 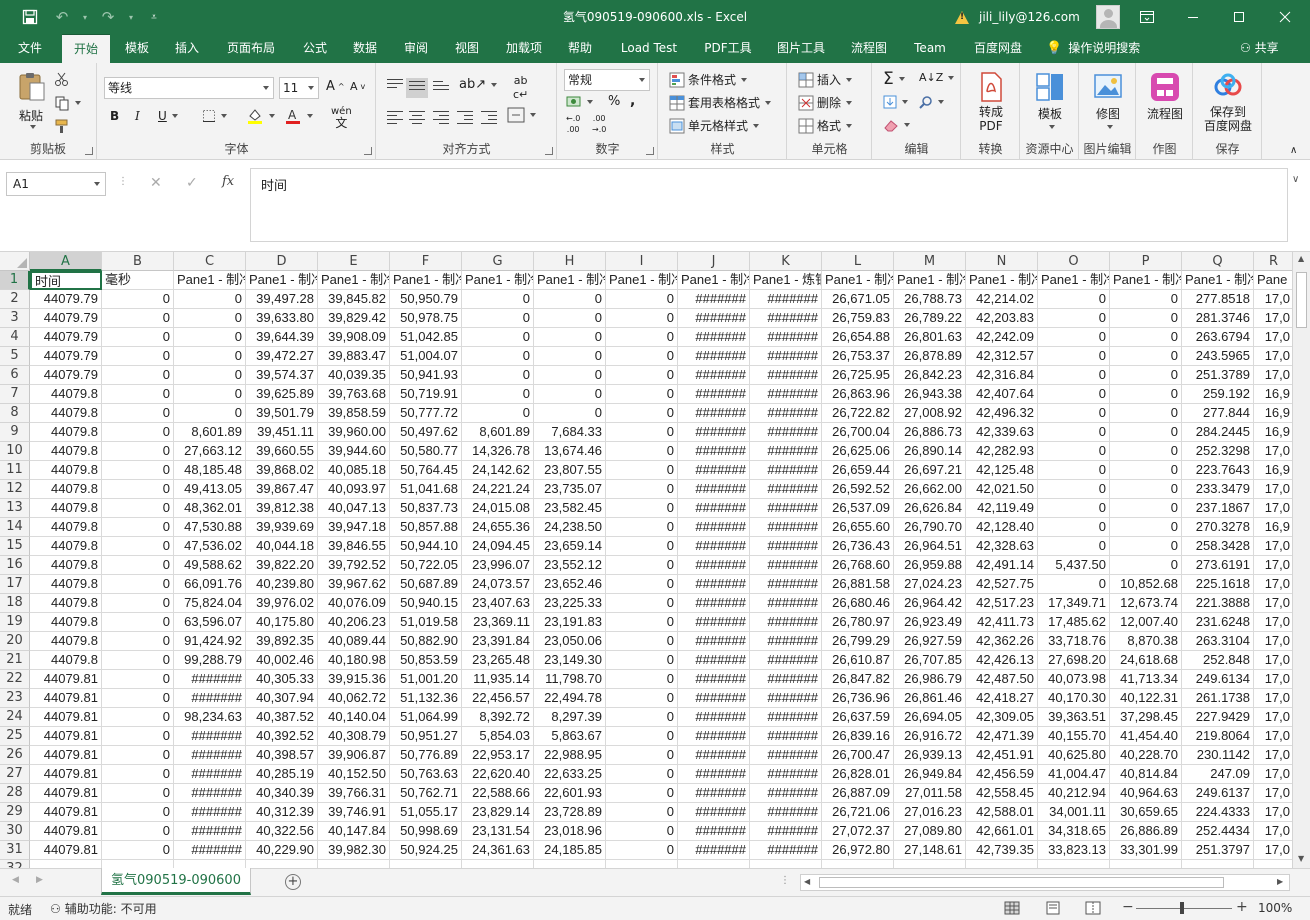 I want to click on format-cells-button: 格式, so click(x=825, y=125).